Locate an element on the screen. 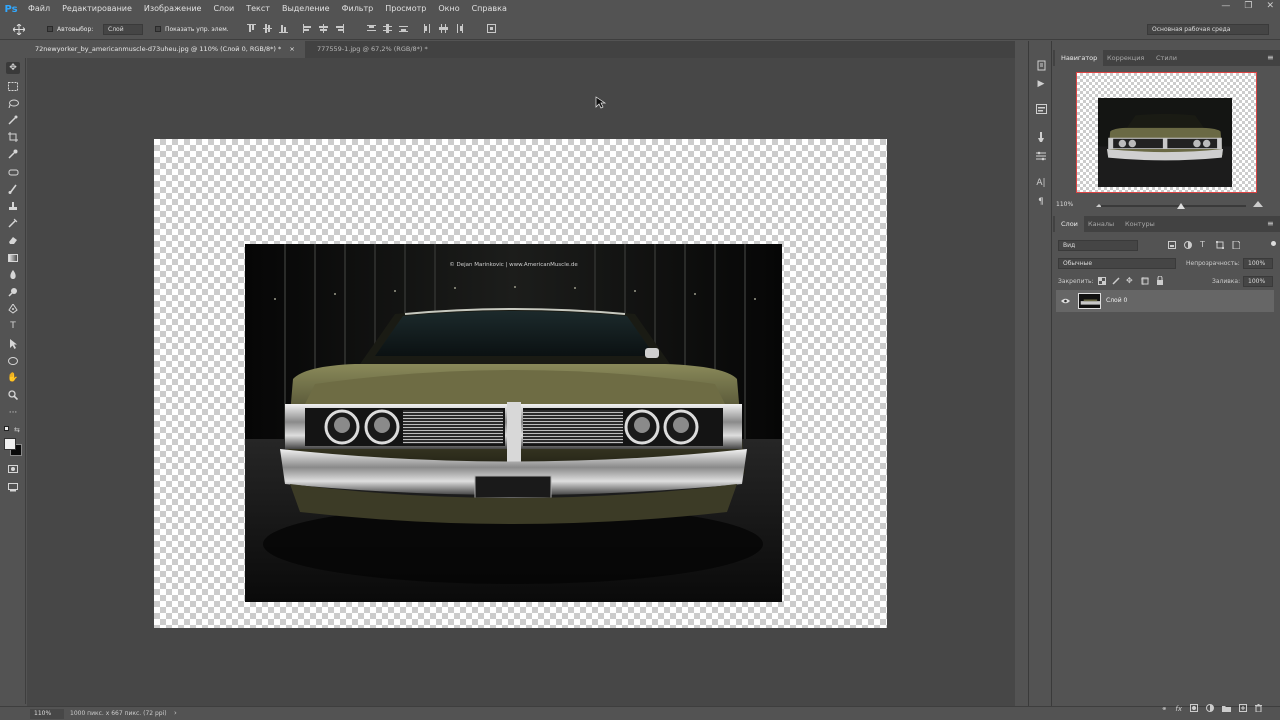  fill-field: 100% is located at coordinates (1258, 281).